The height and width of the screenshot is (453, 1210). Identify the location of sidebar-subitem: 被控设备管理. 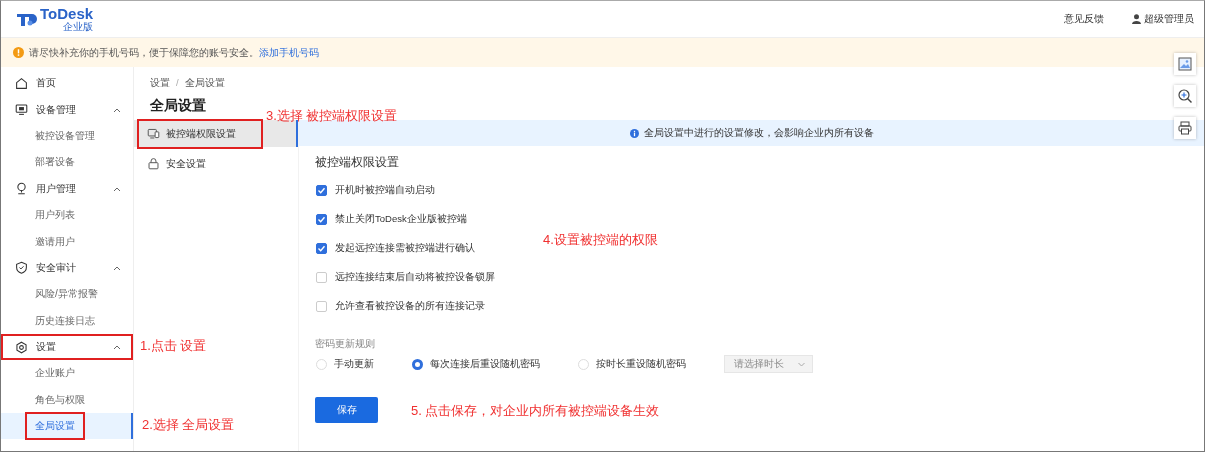
(67, 136).